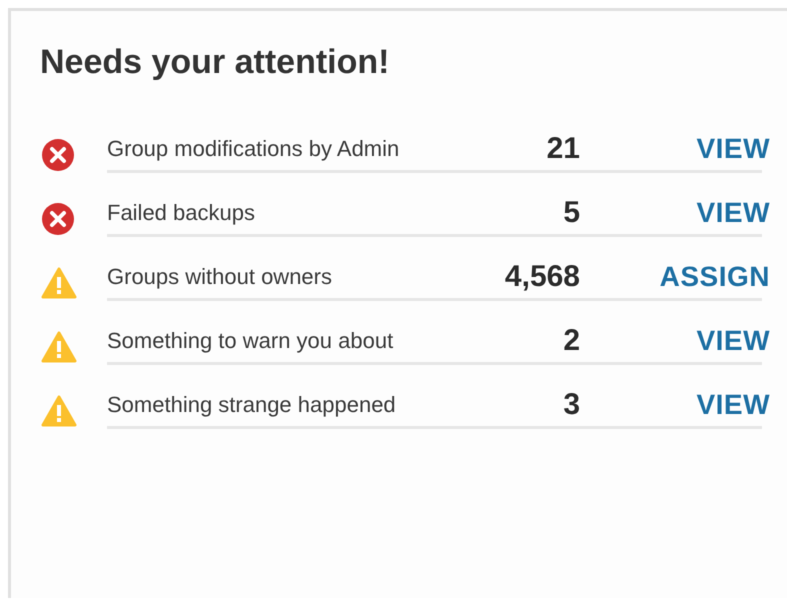  I want to click on item-label: Group modifications by Admin, so click(253, 149).